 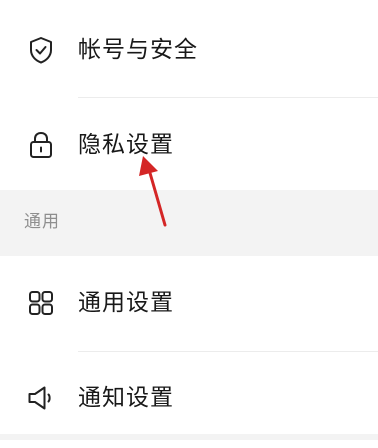 What do you see at coordinates (189, 437) in the screenshot?
I see `bottom-section-gap` at bounding box center [189, 437].